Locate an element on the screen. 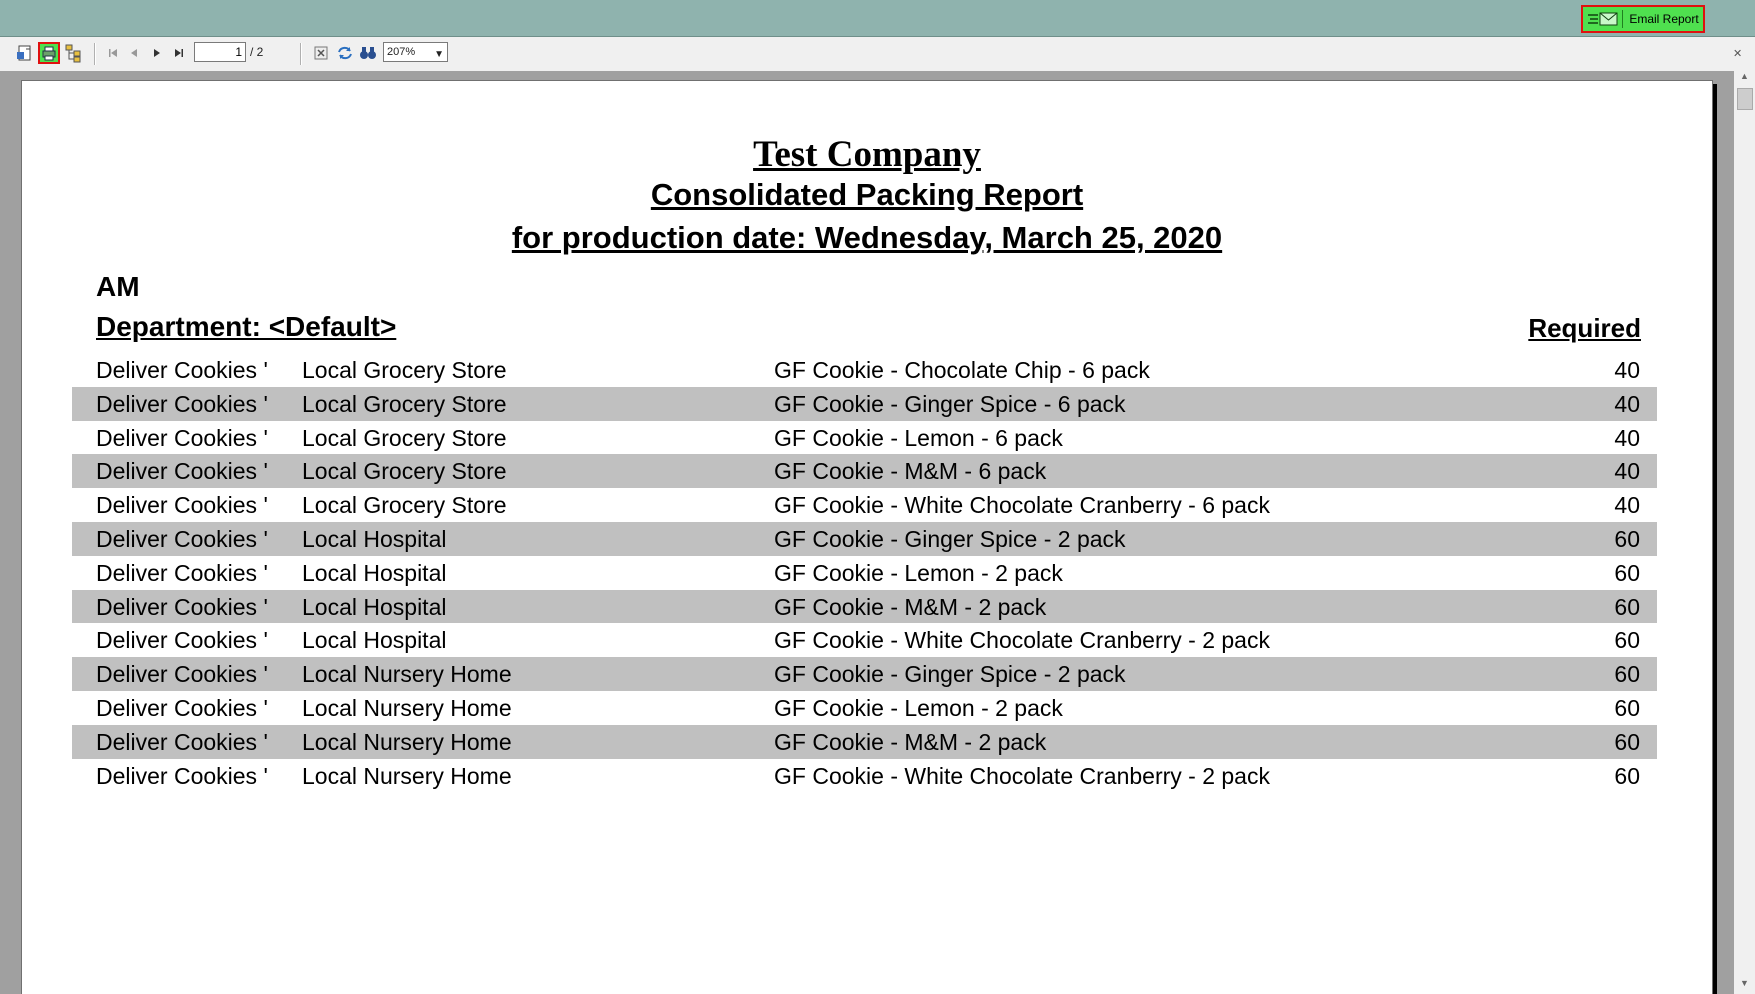 Image resolution: width=1755 pixels, height=994 pixels. company-name: Test Company is located at coordinates (867, 154).